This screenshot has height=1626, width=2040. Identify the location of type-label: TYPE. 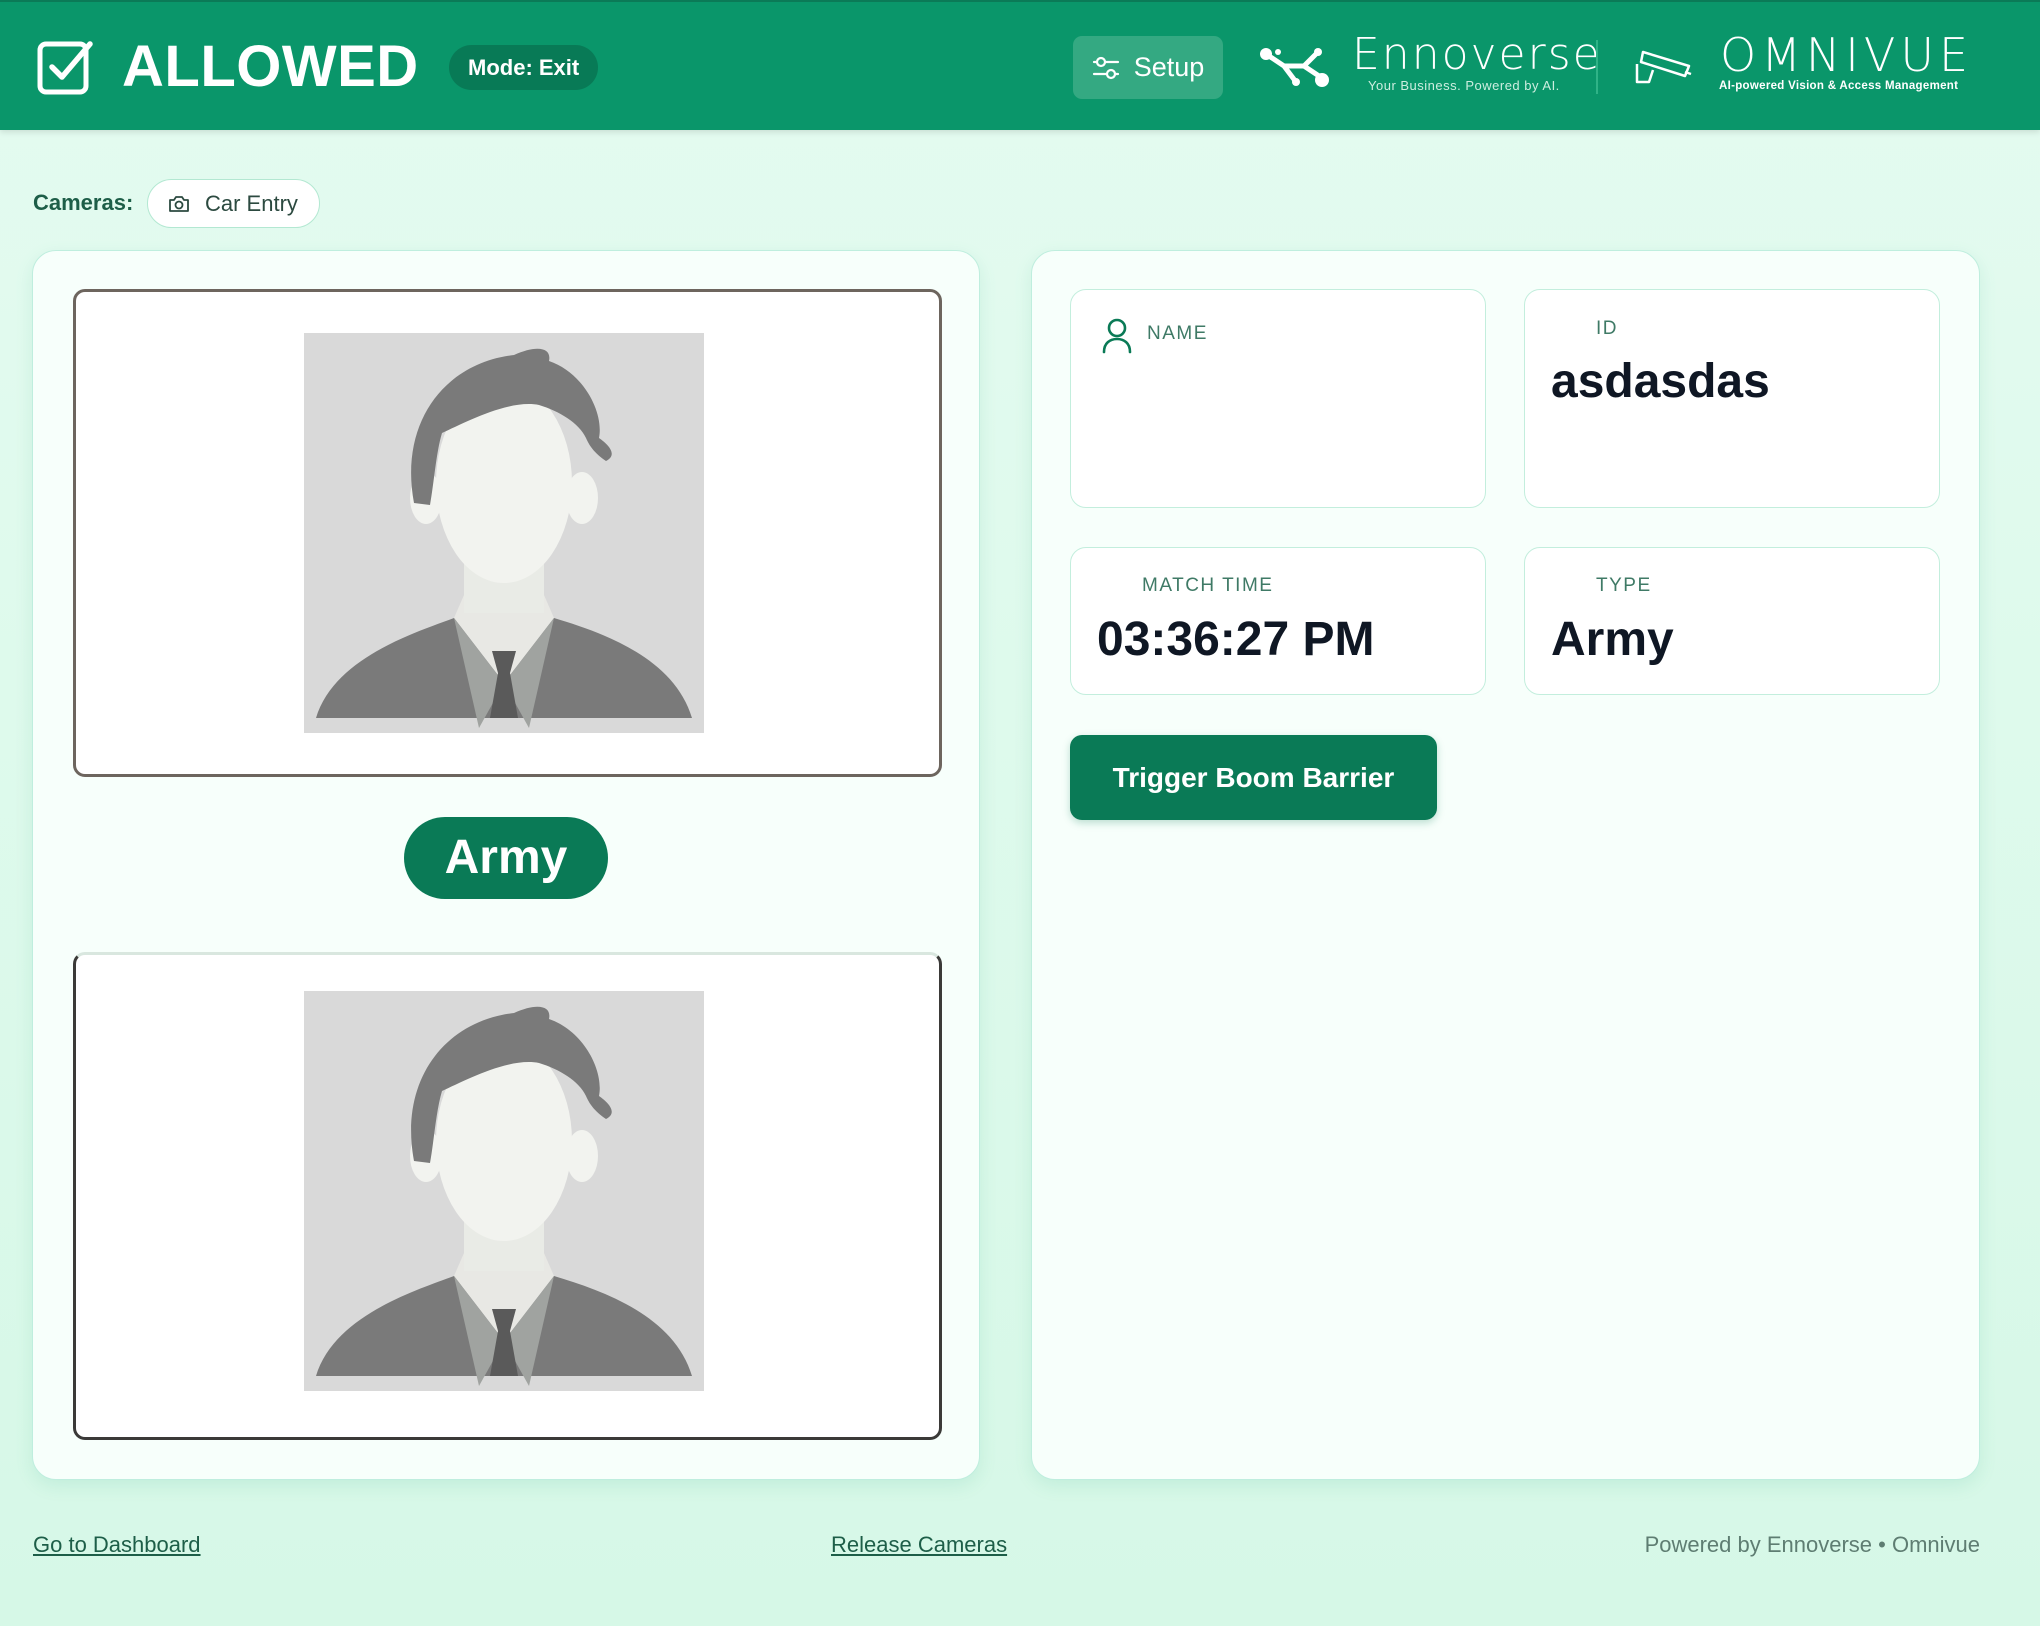
(1624, 585).